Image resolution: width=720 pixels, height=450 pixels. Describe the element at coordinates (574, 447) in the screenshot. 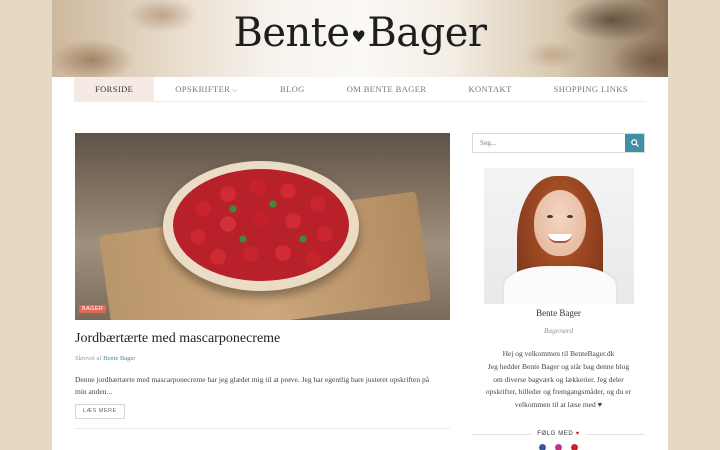

I see `pinterest-icon` at that location.